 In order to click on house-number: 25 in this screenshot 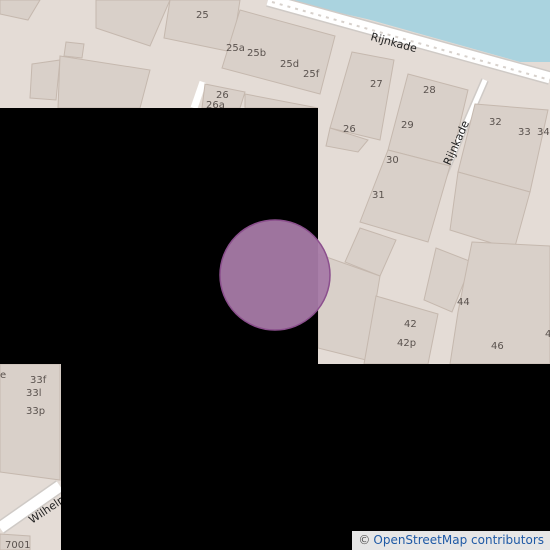, I will do `click(202, 15)`.